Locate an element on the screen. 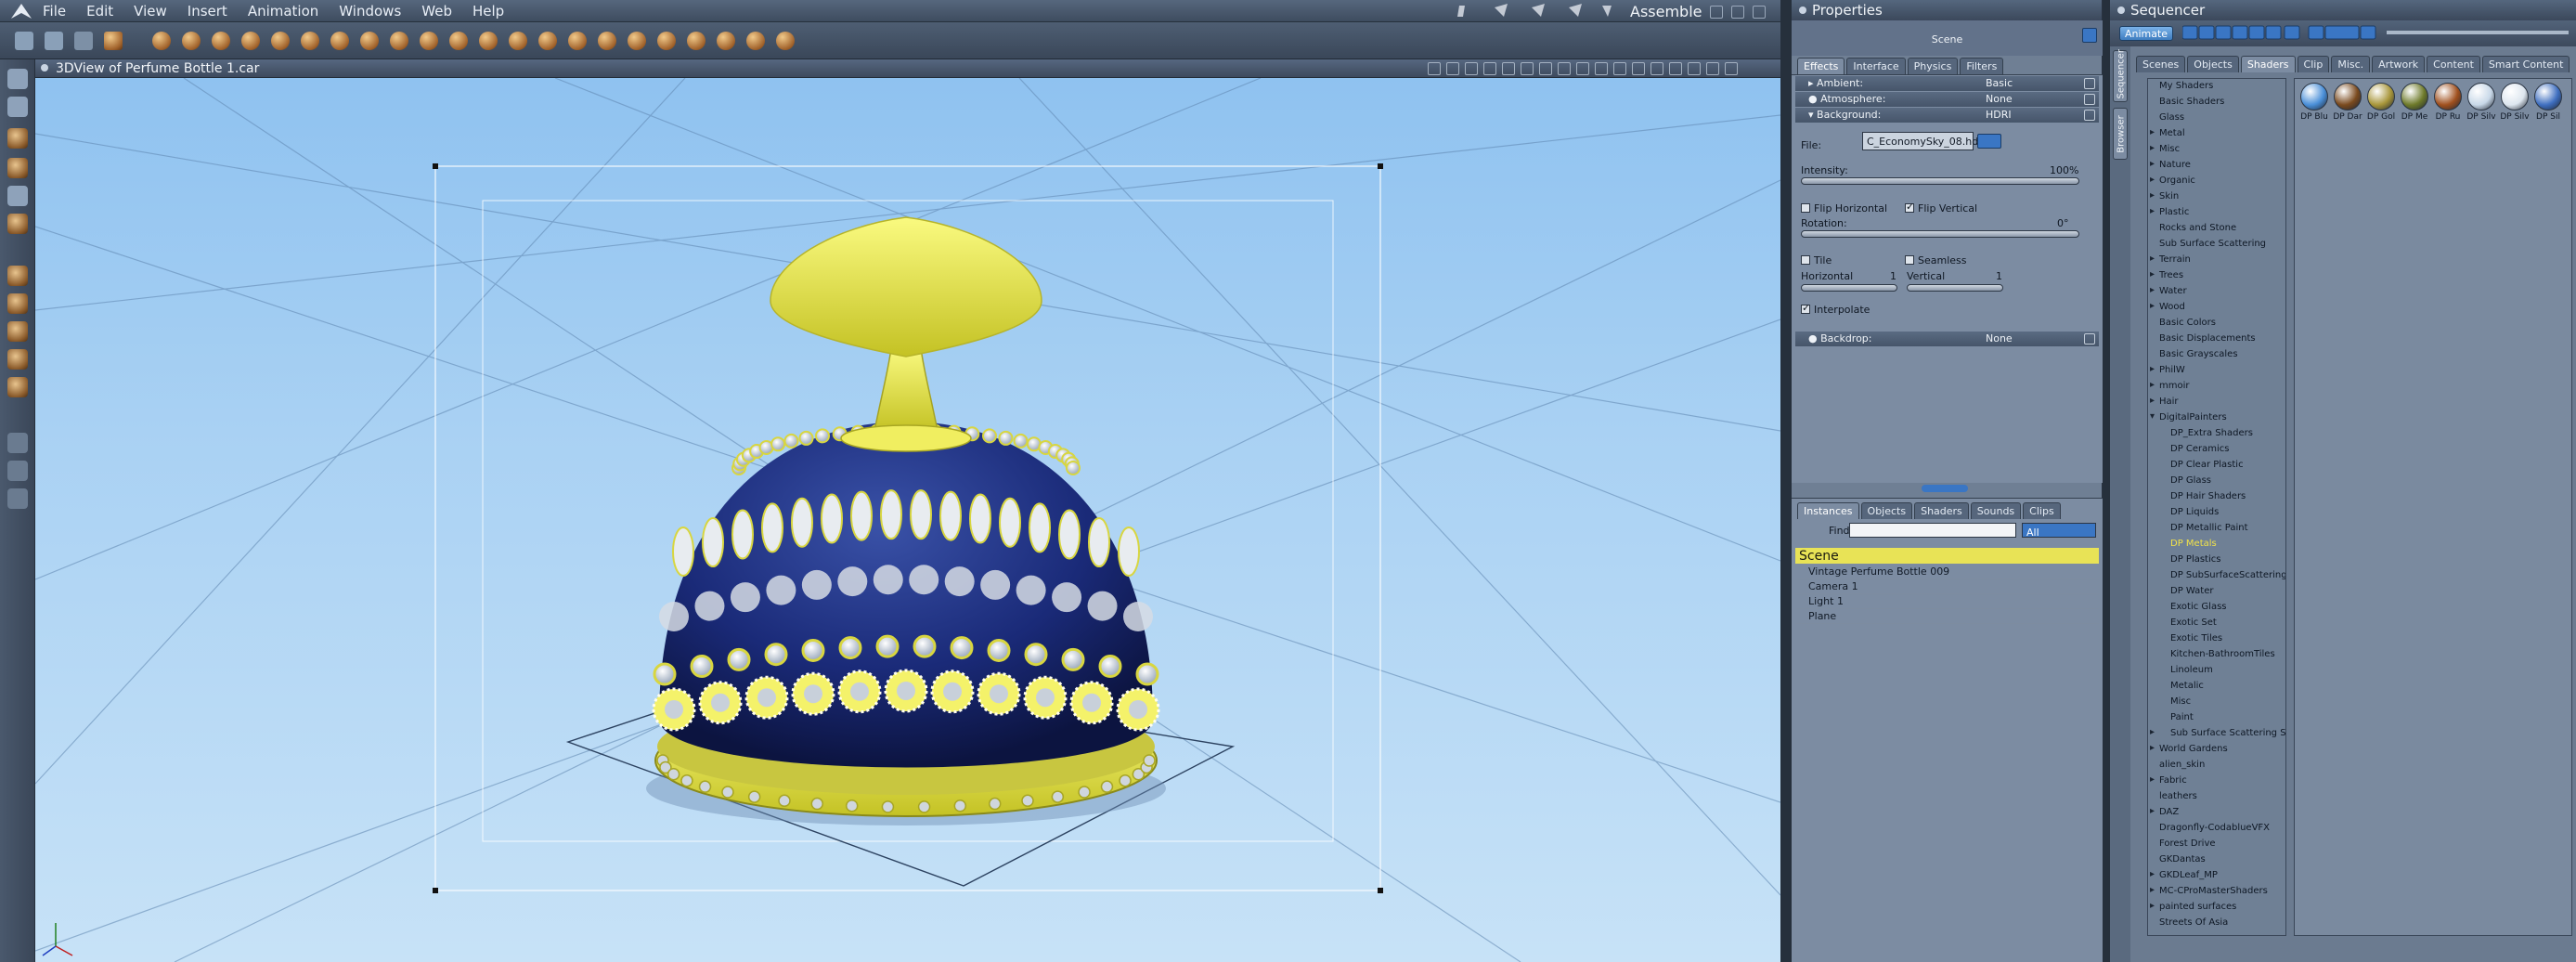 The height and width of the screenshot is (962, 2576). tree-item: Basic Colors is located at coordinates (2216, 324).